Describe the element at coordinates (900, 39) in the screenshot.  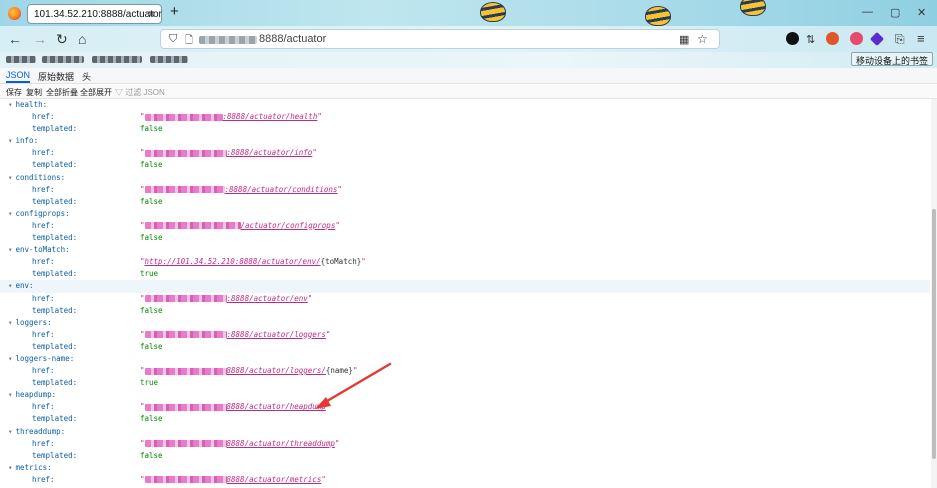
I see `share-icon: ⎘` at that location.